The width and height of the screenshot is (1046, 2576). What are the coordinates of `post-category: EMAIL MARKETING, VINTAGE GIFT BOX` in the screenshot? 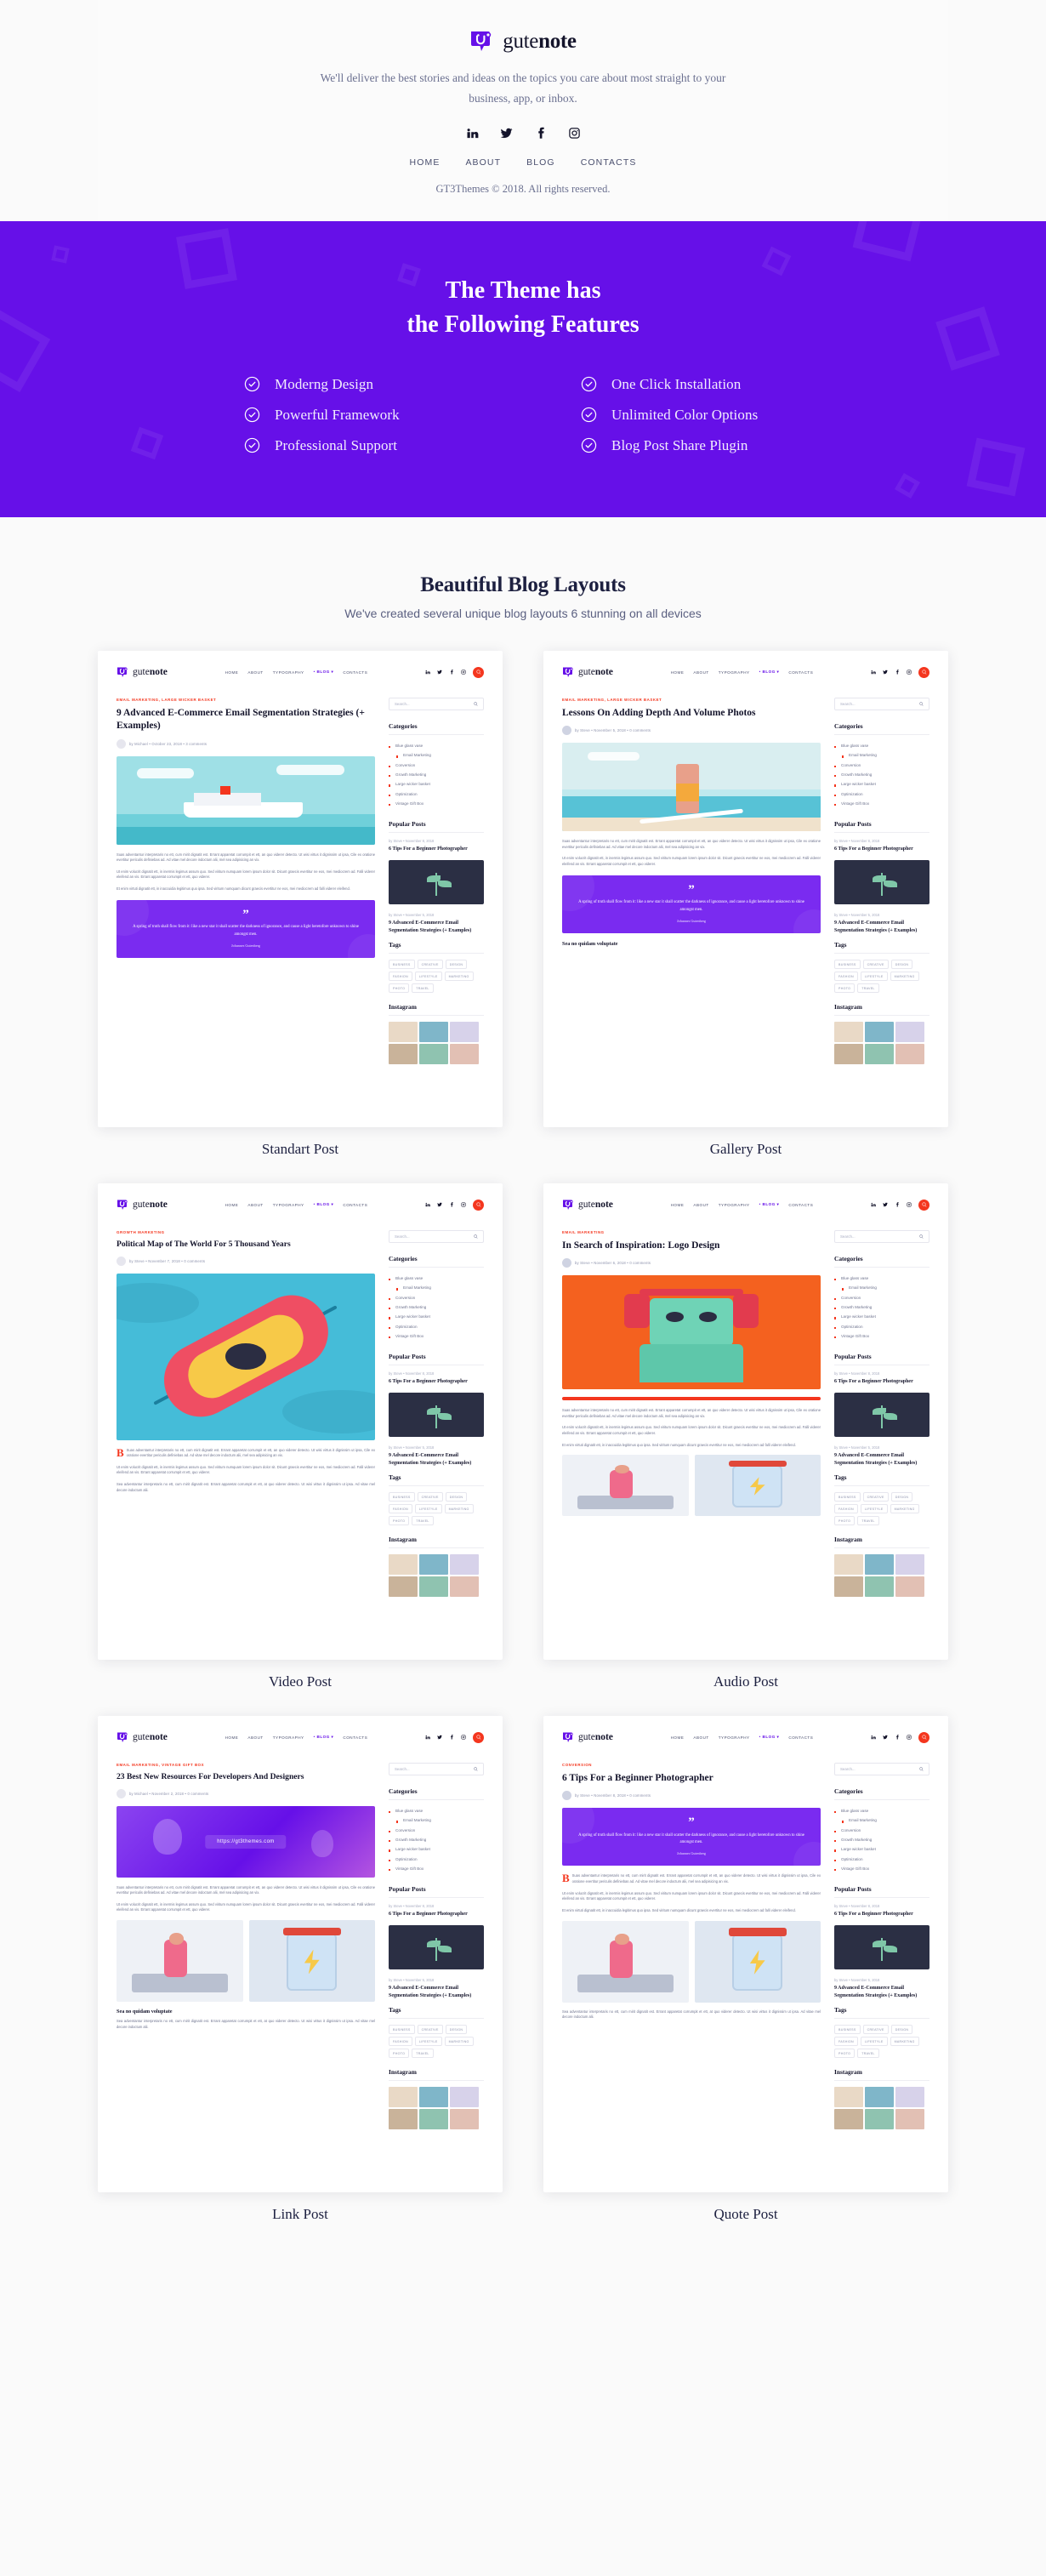 It's located at (246, 1765).